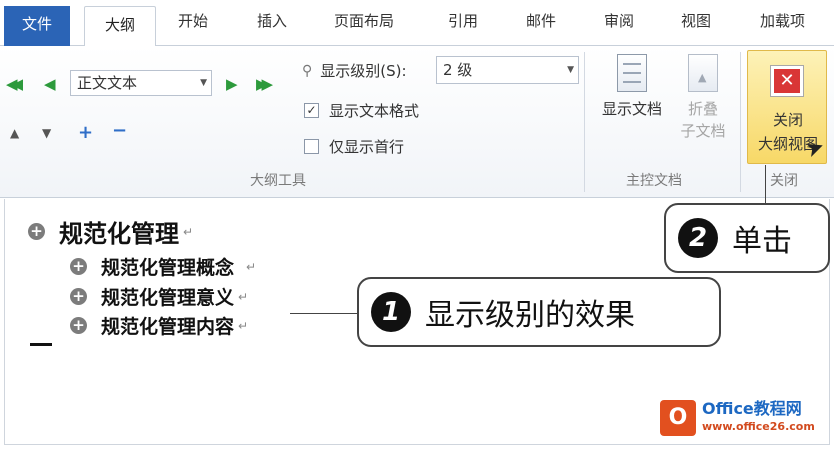 The width and height of the screenshot is (834, 451). What do you see at coordinates (272, 20) in the screenshot?
I see `tab-insert: 插入` at bounding box center [272, 20].